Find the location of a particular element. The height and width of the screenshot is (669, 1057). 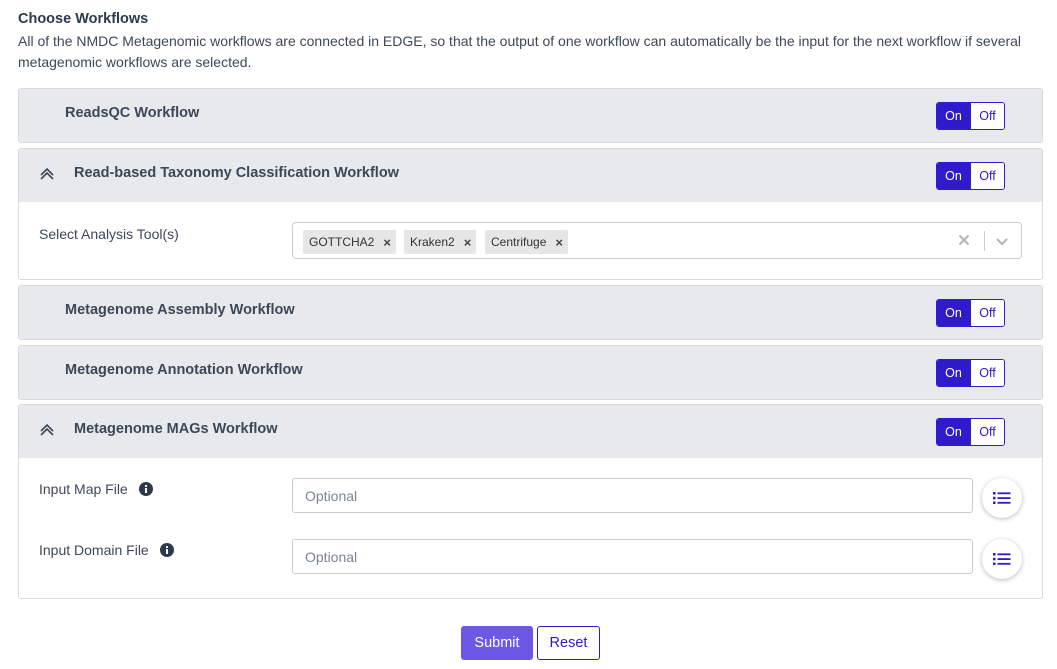

annotation-title: Metagenome Annotation Workflow is located at coordinates (184, 370).